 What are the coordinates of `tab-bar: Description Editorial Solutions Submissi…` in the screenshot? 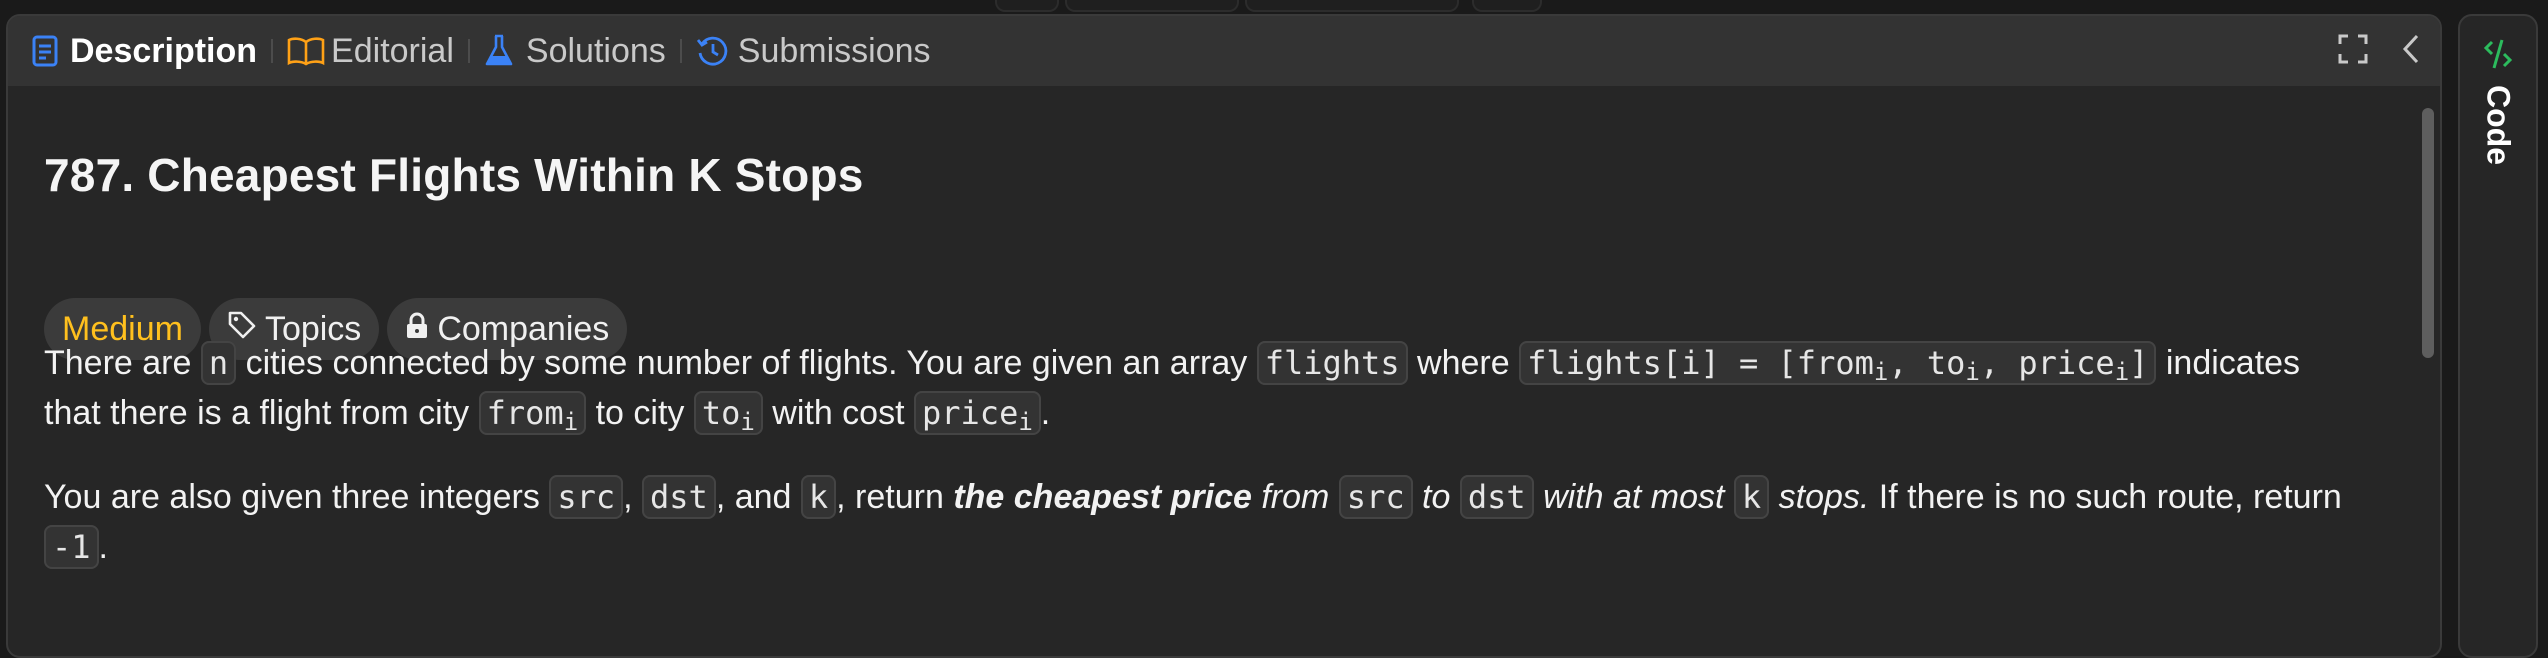 It's located at (1224, 51).